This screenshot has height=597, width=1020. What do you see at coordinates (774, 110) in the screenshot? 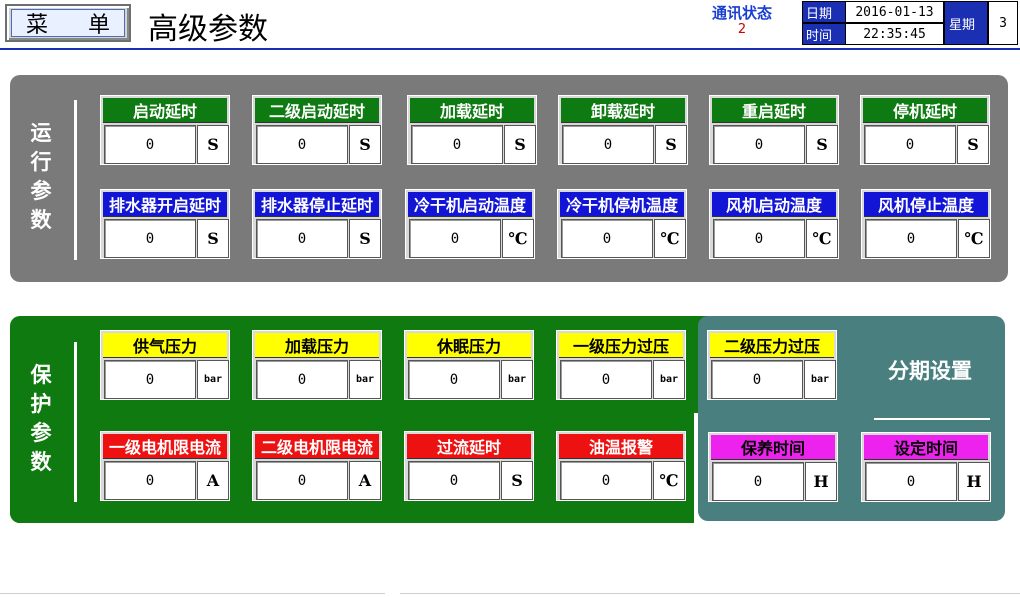
I see `run-param-label: 重启延时` at bounding box center [774, 110].